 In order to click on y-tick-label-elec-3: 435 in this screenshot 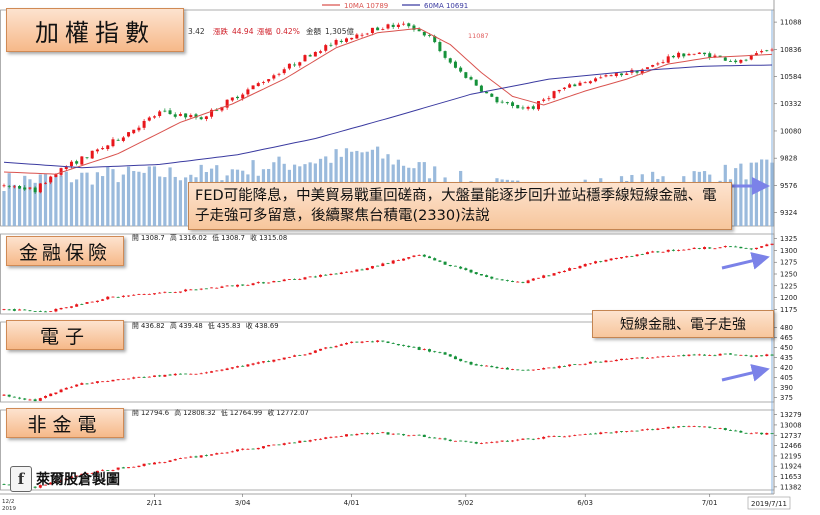, I will do `click(786, 358)`.